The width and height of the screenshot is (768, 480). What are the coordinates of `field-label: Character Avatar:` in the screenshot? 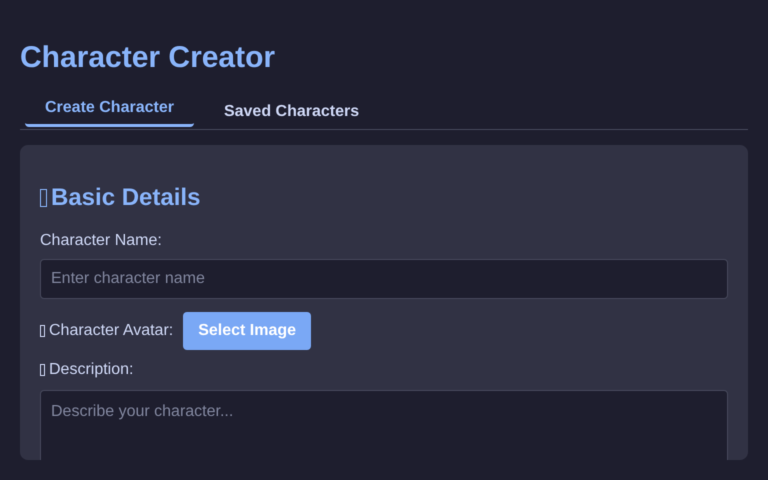 It's located at (111, 331).